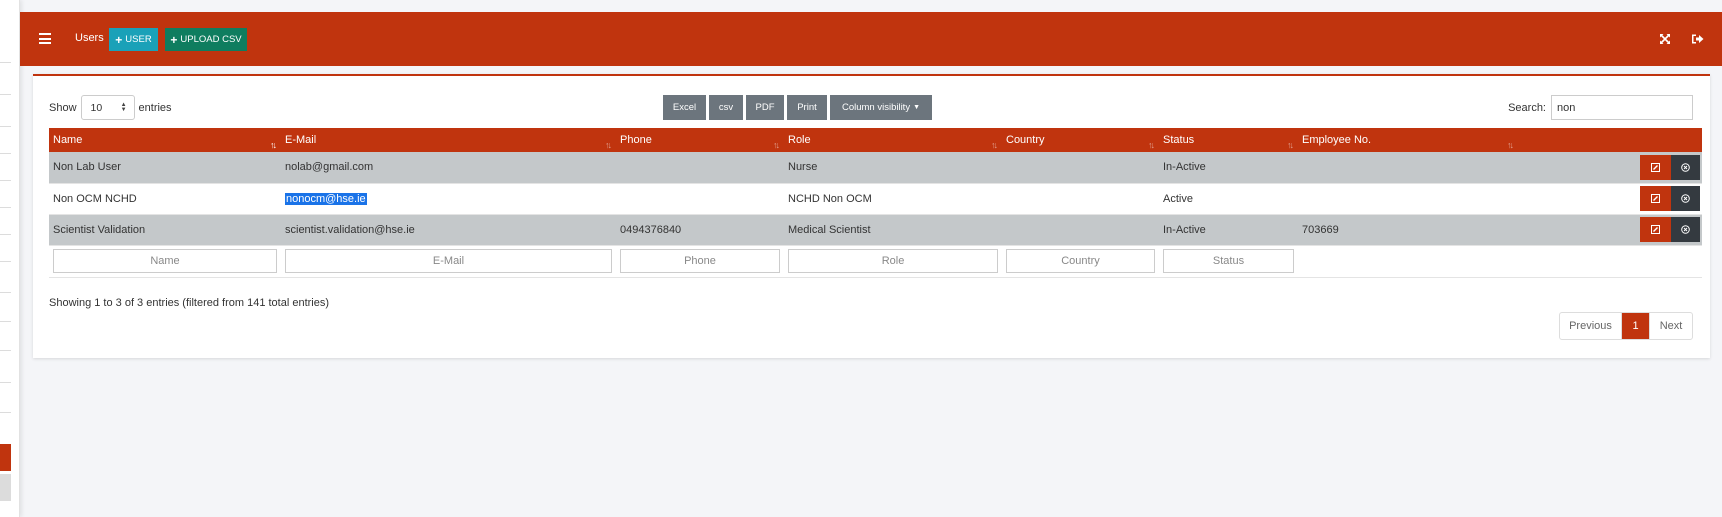 This screenshot has height=517, width=1722. What do you see at coordinates (1228, 199) in the screenshot?
I see `cell-status: Active` at bounding box center [1228, 199].